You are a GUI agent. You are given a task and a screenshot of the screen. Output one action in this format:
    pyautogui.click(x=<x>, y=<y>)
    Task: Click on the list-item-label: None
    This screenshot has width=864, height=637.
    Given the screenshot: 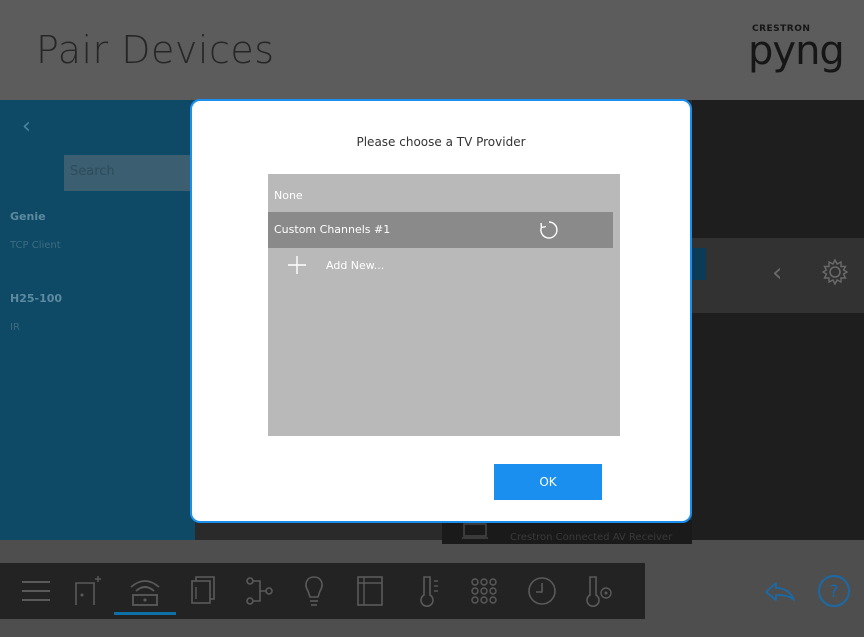 What is the action you would take?
    pyautogui.click(x=288, y=195)
    